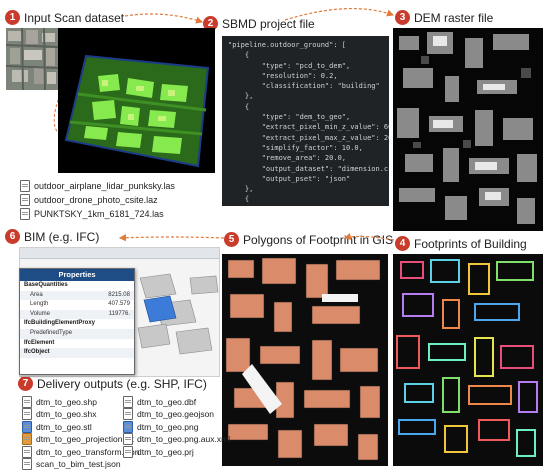 The image size is (550, 474). Describe the element at coordinates (454, 17) in the screenshot. I see `step-3-title: DEM raster file` at that location.